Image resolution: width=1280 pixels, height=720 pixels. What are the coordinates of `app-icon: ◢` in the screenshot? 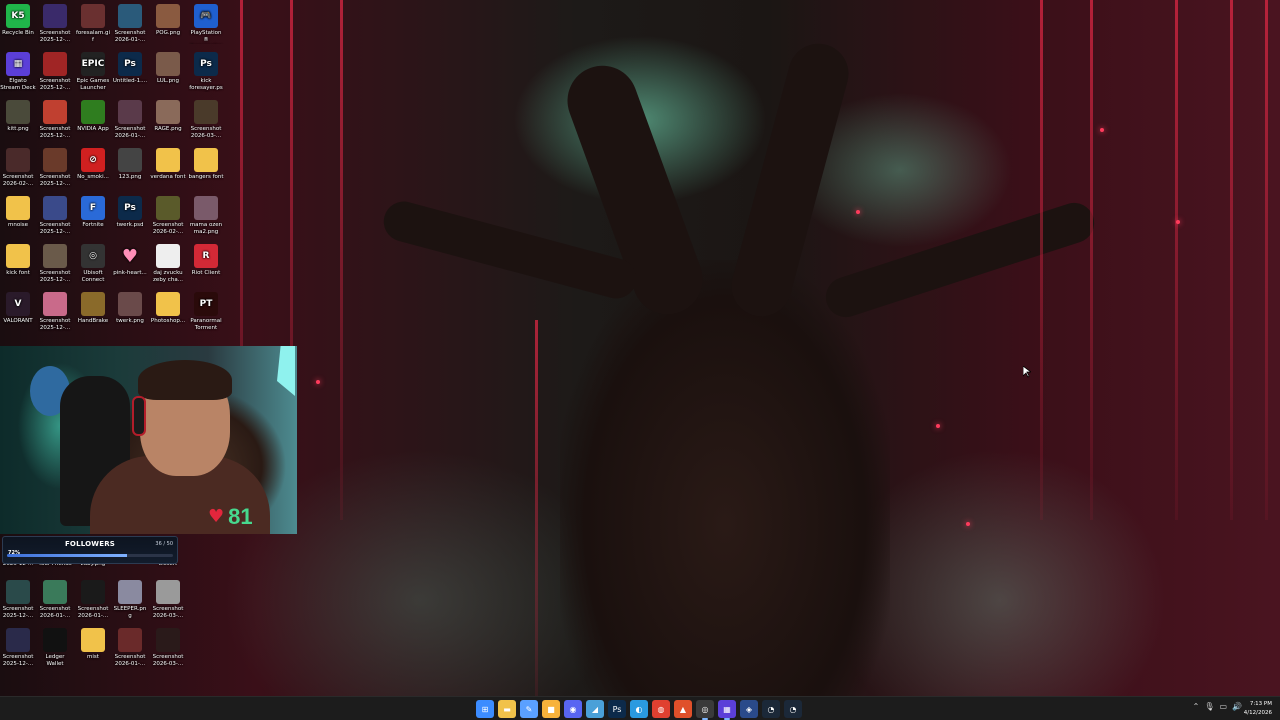 It's located at (595, 709).